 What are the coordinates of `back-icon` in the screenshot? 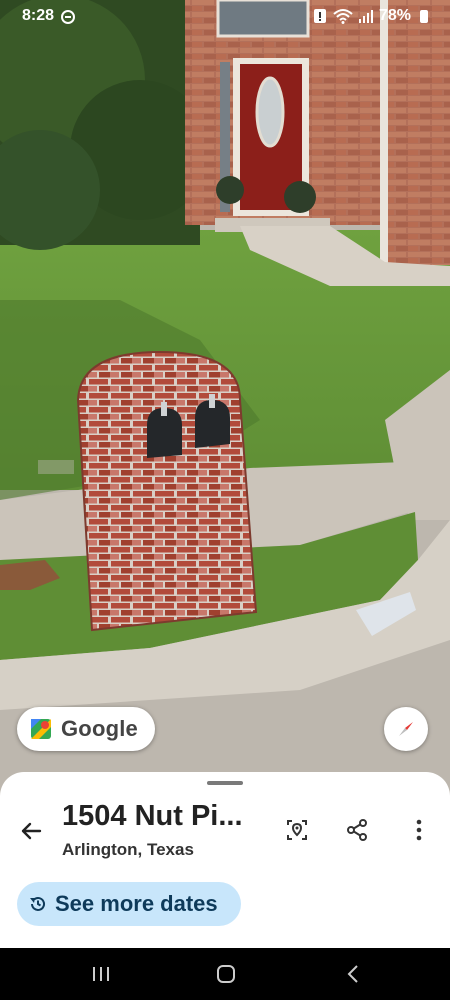 It's located at (352, 974).